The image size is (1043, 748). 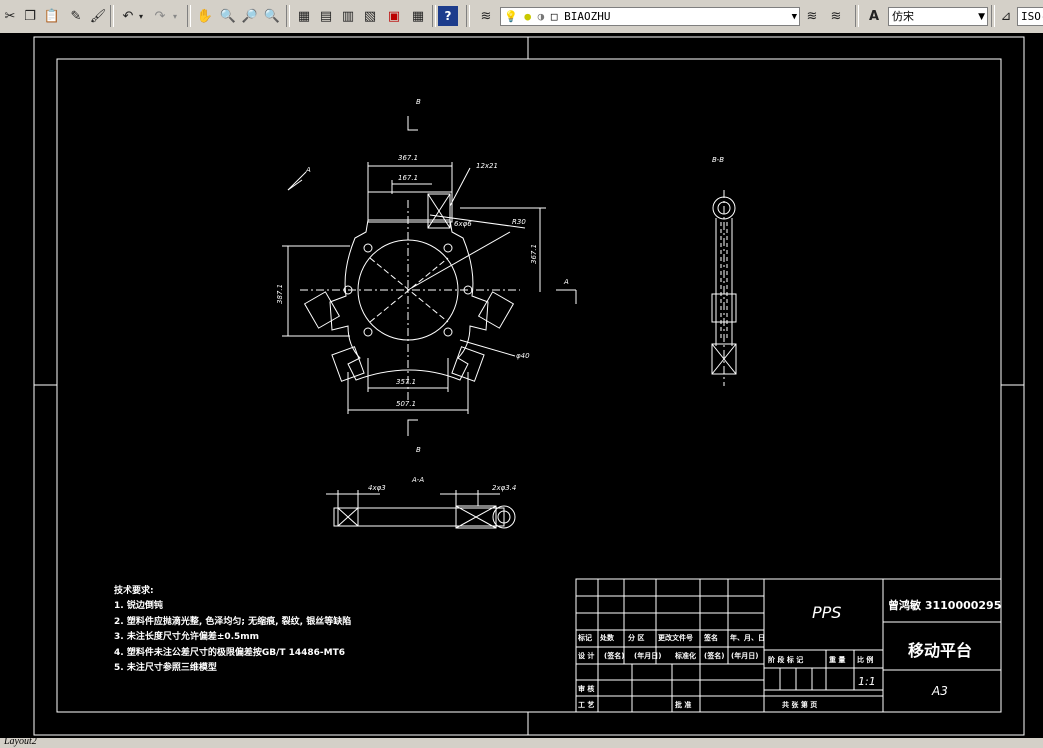 I want to click on color-swatch-icon: □, so click(x=554, y=16).